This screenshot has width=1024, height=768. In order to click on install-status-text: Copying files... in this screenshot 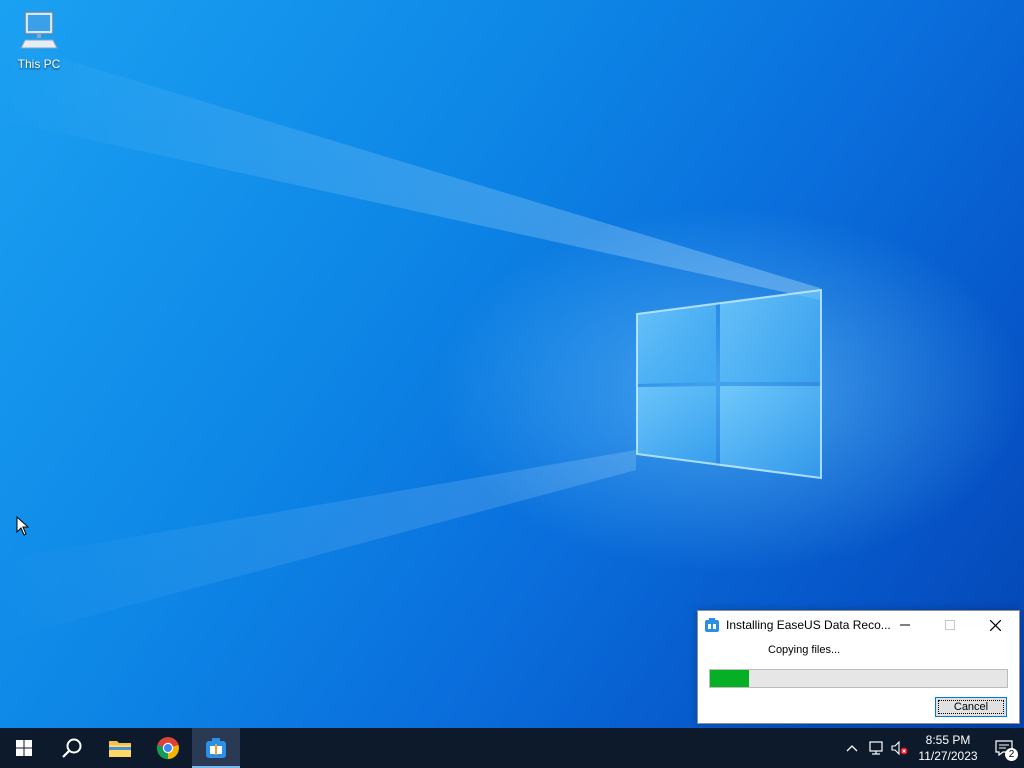, I will do `click(804, 650)`.